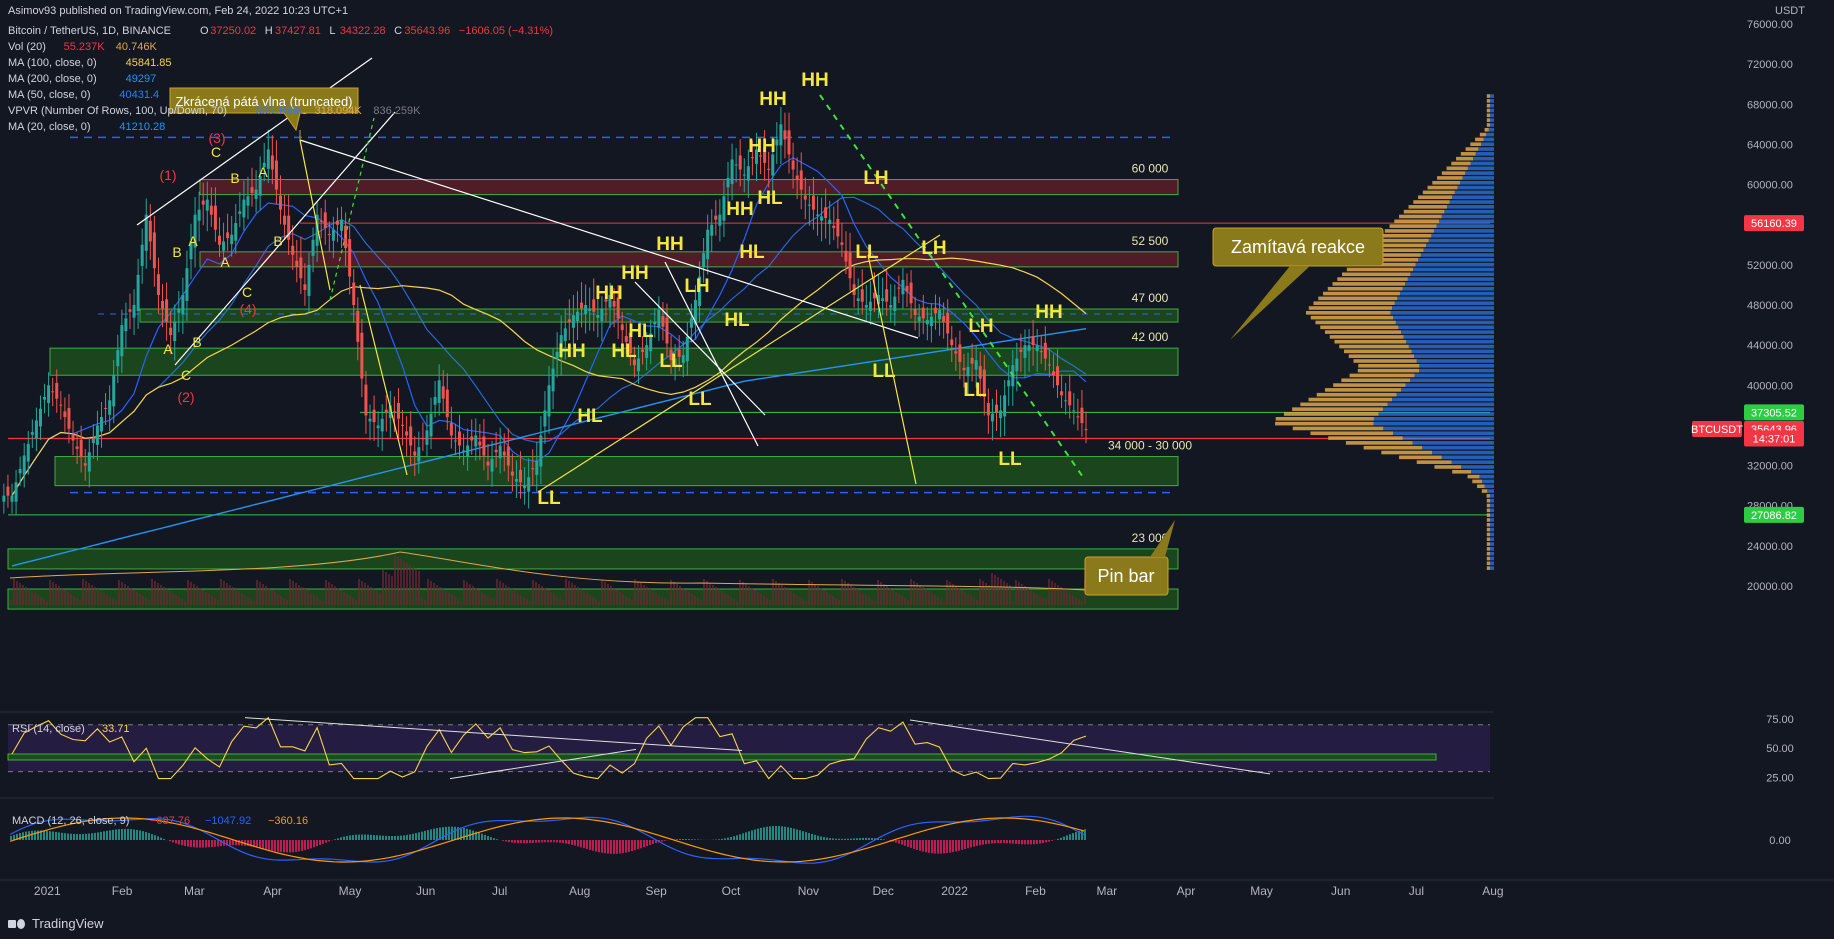 Image resolution: width=1834 pixels, height=939 pixels. Describe the element at coordinates (980, 326) in the screenshot. I see `swing-label: LH` at that location.